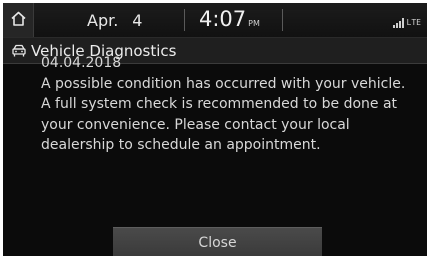 Image resolution: width=430 pixels, height=259 pixels. I want to click on signal-indicator: LTE, so click(406, 22).